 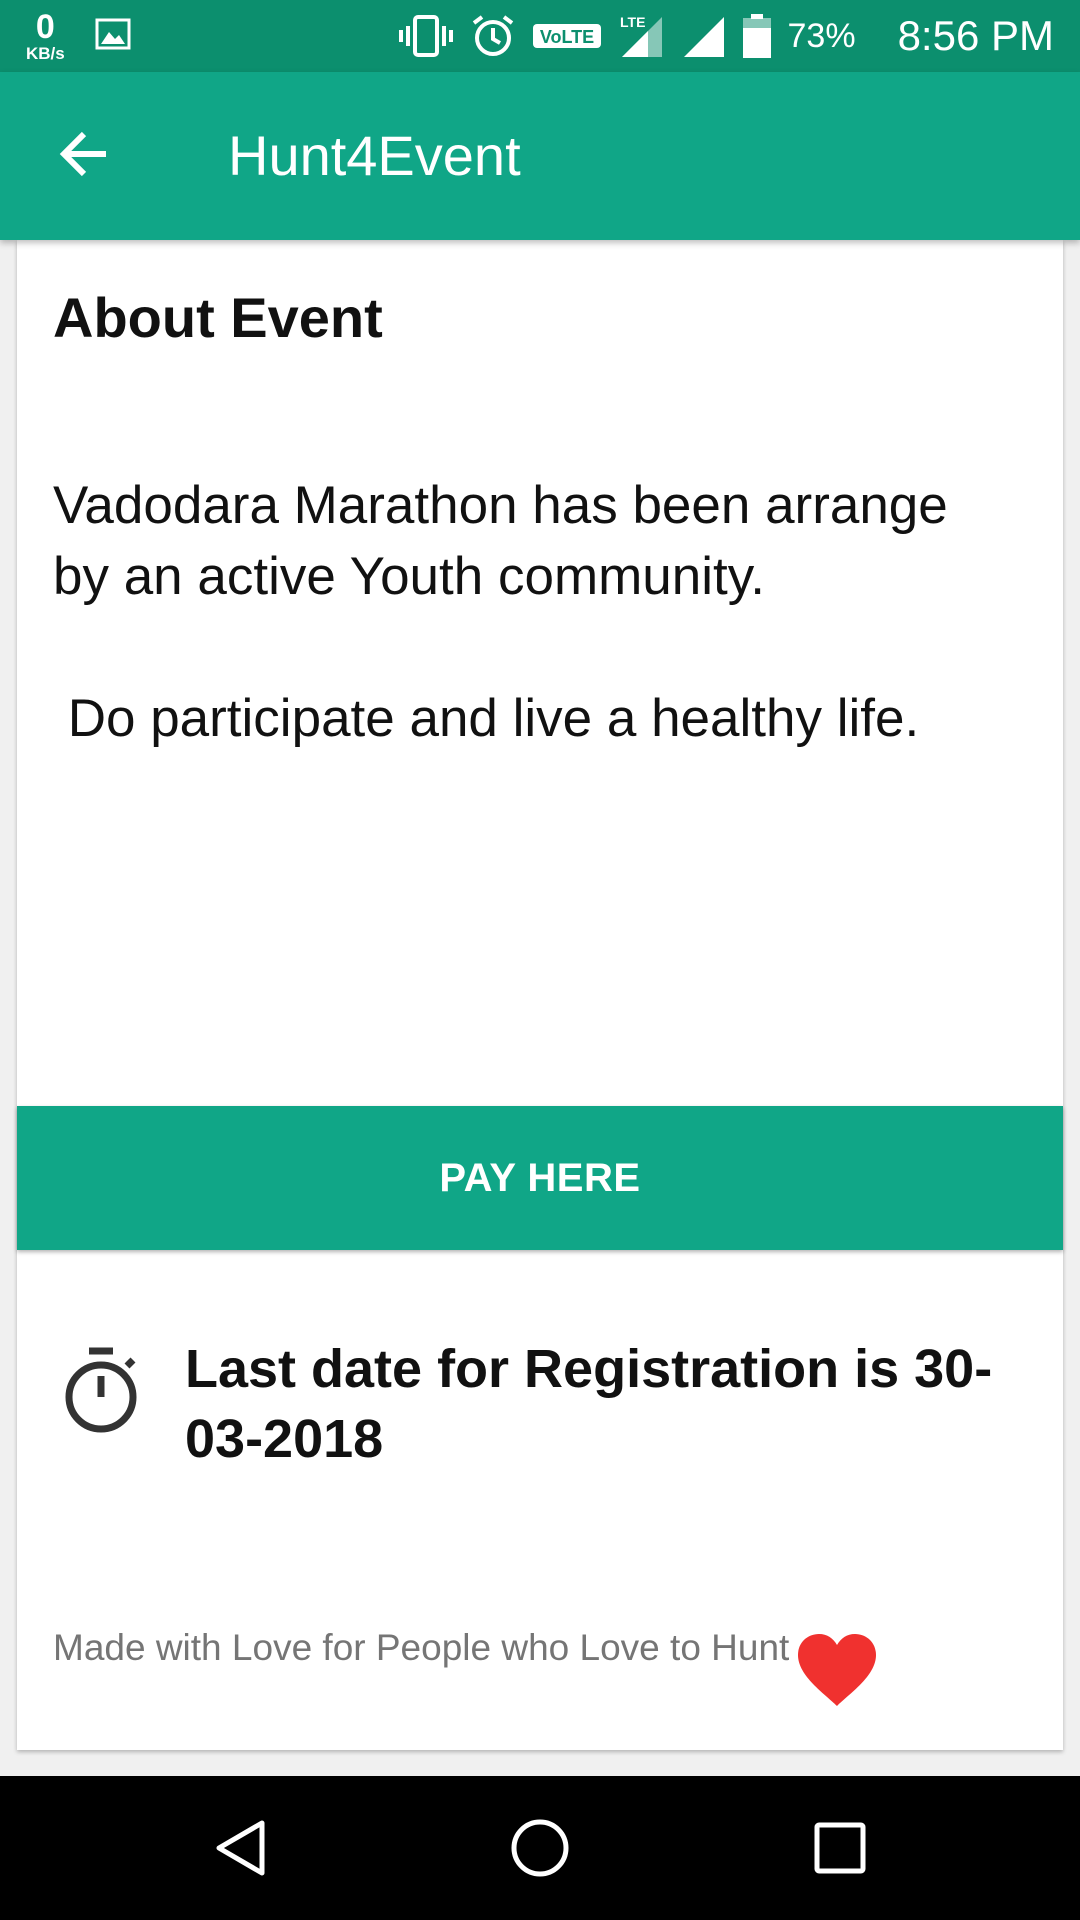 I want to click on app-title: Hunt4Event, so click(x=374, y=155).